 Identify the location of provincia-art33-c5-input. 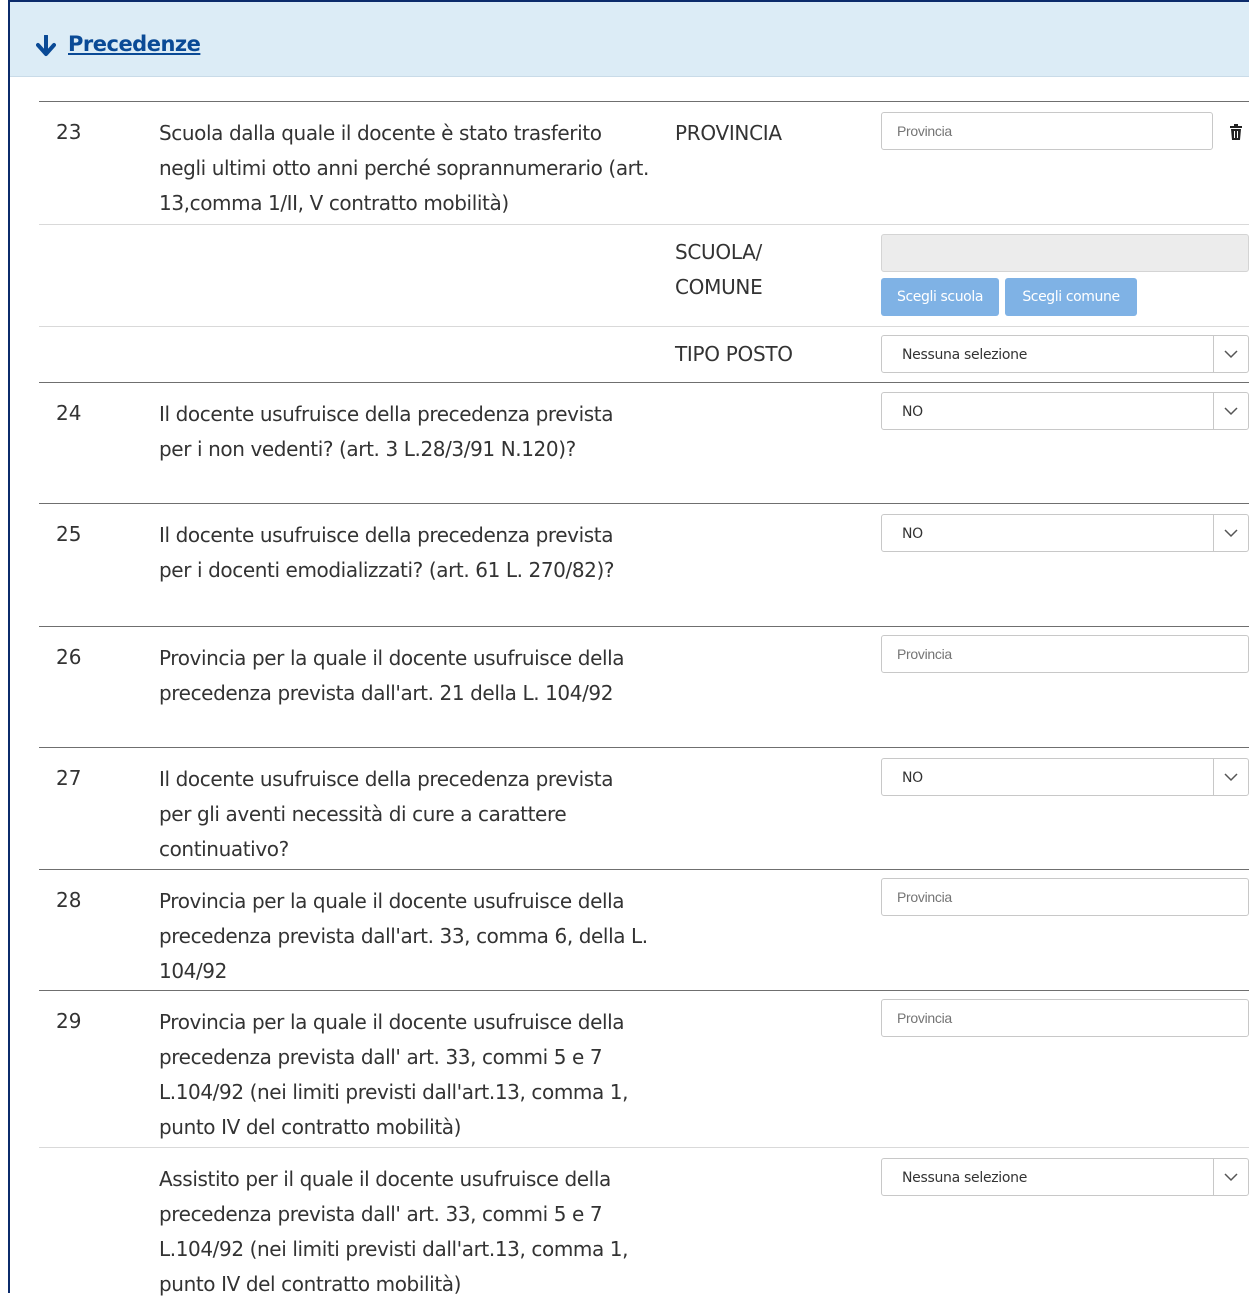
(1065, 1018).